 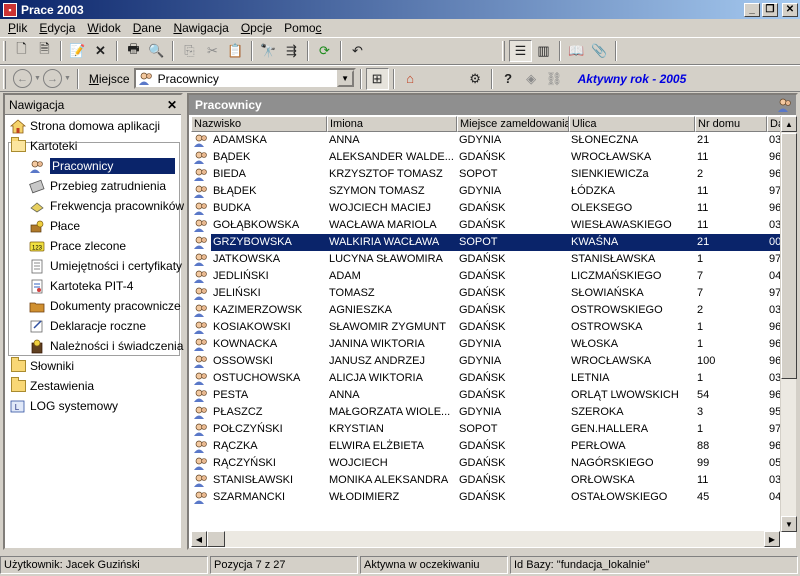 What do you see at coordinates (103, 28) in the screenshot?
I see `menu-widok: Widok` at bounding box center [103, 28].